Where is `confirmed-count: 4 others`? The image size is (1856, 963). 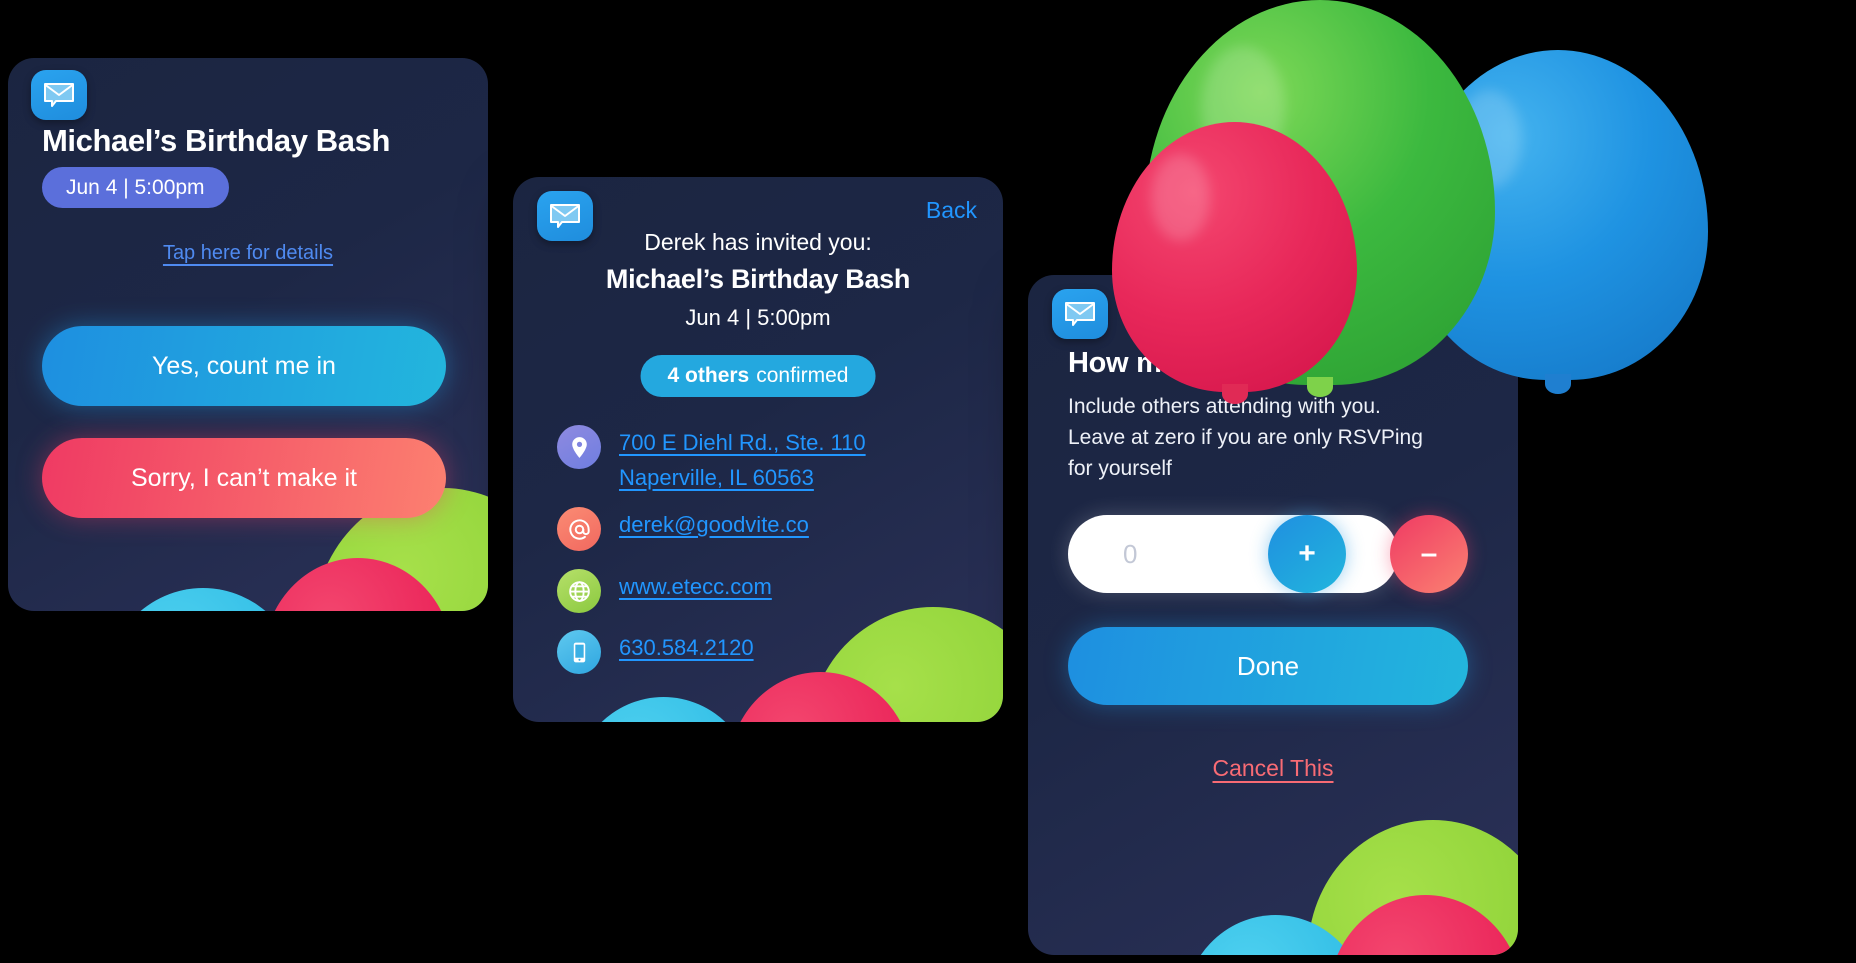
confirmed-count: 4 others is located at coordinates (708, 375).